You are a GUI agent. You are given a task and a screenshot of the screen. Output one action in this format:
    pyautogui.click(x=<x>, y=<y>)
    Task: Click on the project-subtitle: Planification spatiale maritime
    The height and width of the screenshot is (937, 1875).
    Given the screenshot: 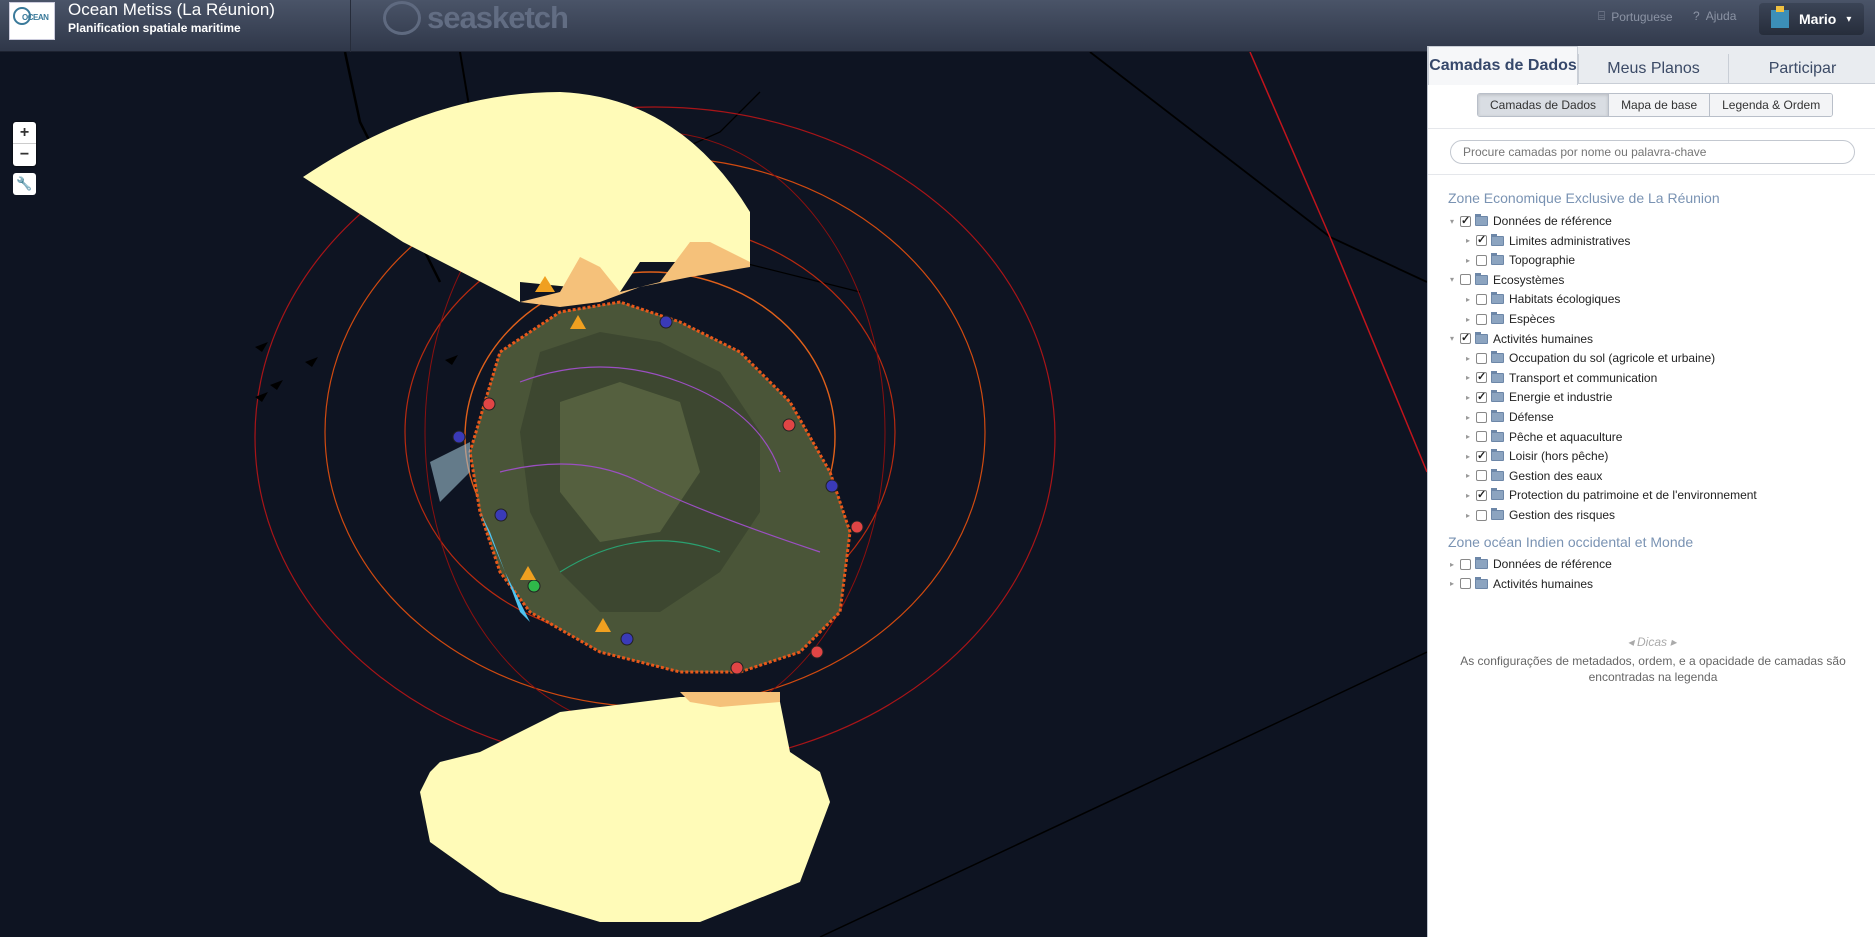 What is the action you would take?
    pyautogui.click(x=154, y=28)
    